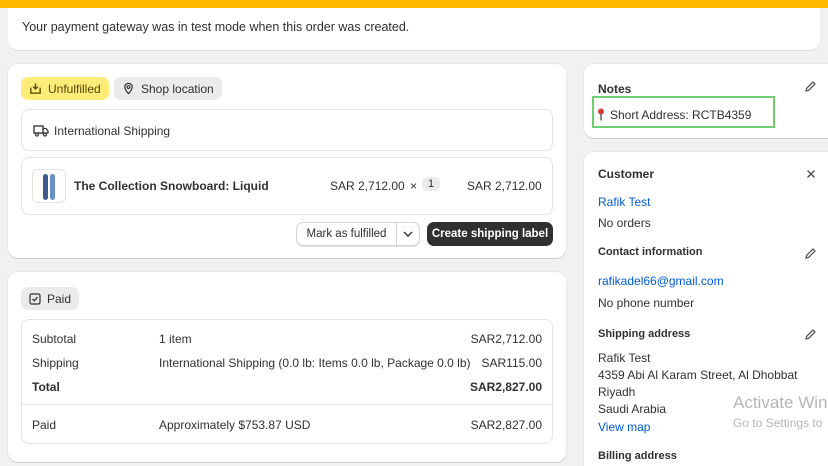 The image size is (828, 466). What do you see at coordinates (35, 298) in the screenshot?
I see `paid-check-icon` at bounding box center [35, 298].